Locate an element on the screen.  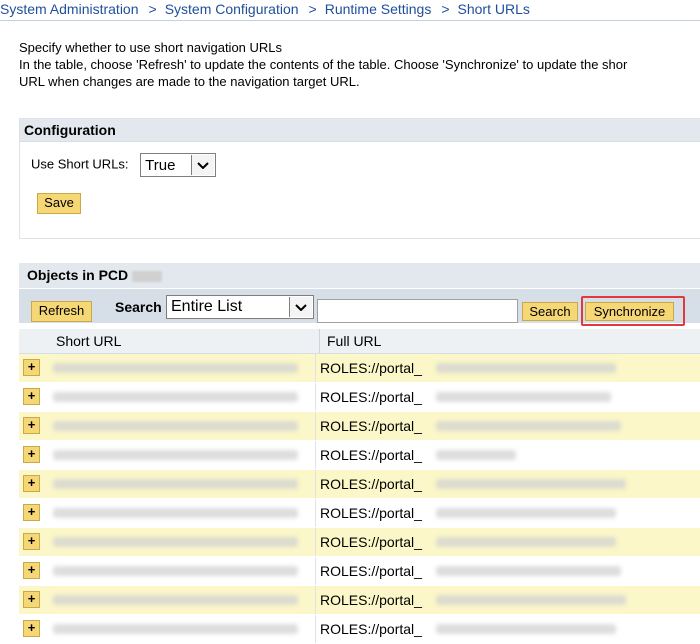
search-scope-select: Entire List is located at coordinates (240, 307).